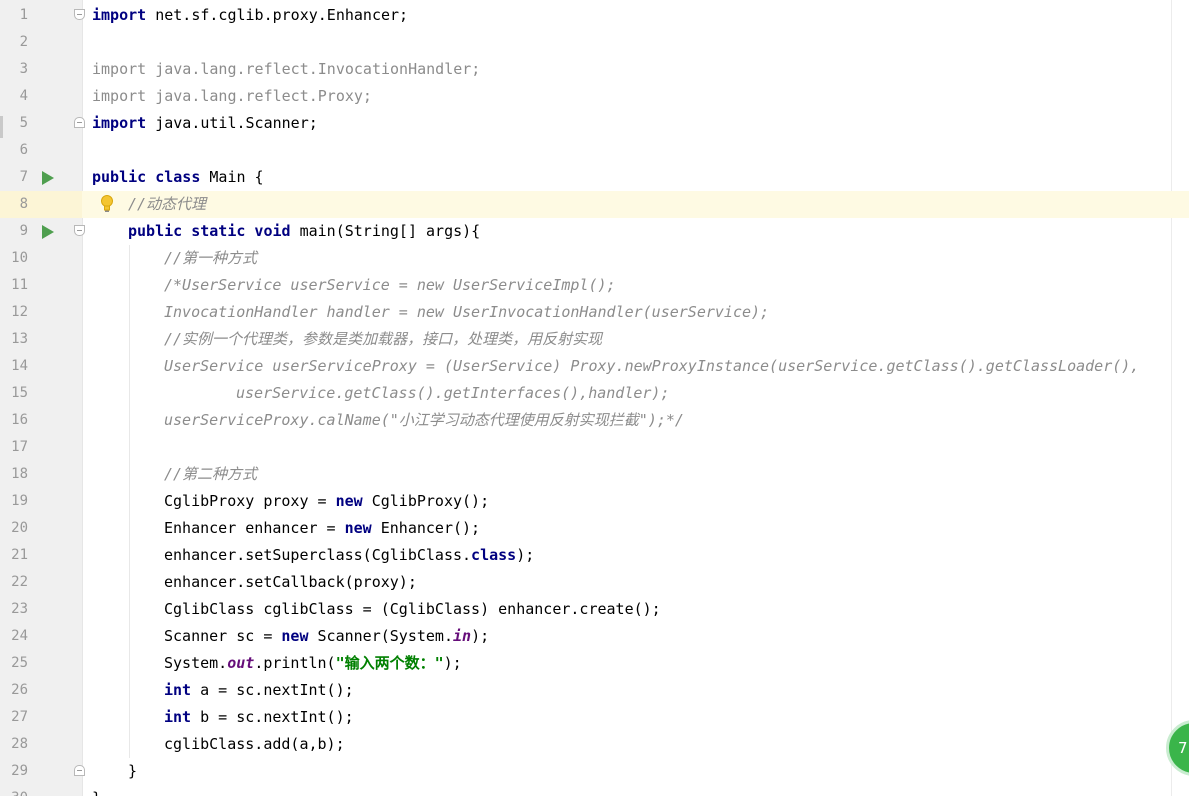 The height and width of the screenshot is (796, 1189). What do you see at coordinates (594, 790) in the screenshot?
I see `code-line: 30}` at bounding box center [594, 790].